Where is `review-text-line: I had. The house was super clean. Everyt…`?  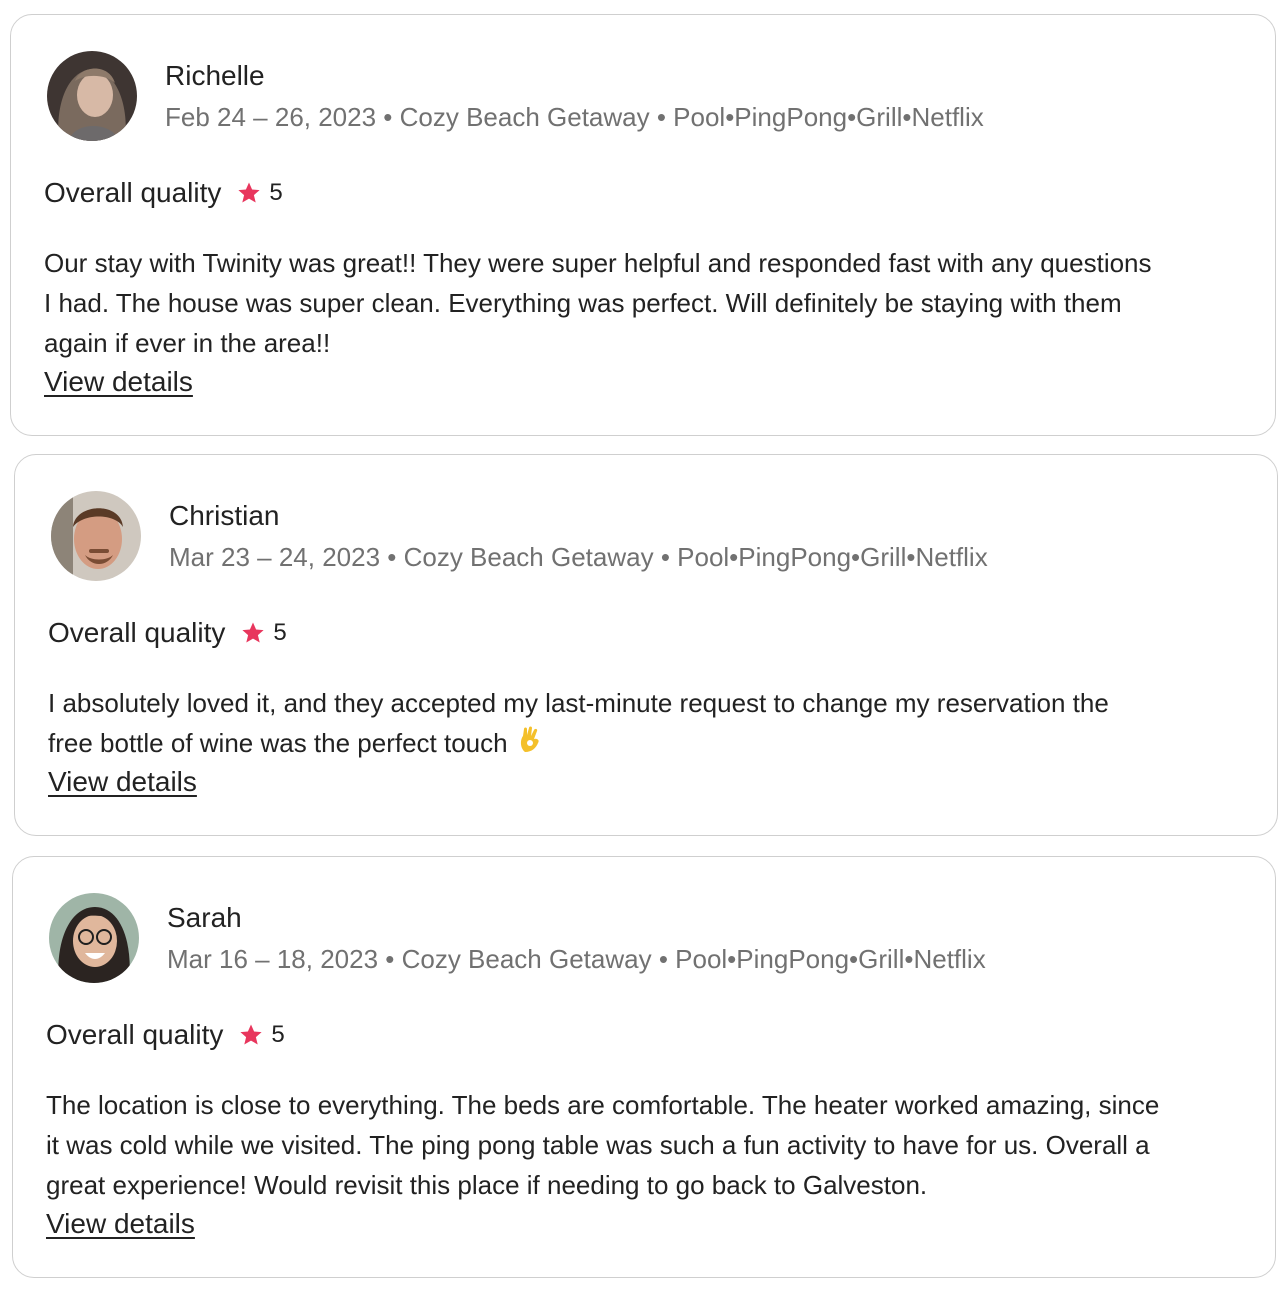
review-text-line: I had. The house was super clean. Everyt… is located at coordinates (583, 303).